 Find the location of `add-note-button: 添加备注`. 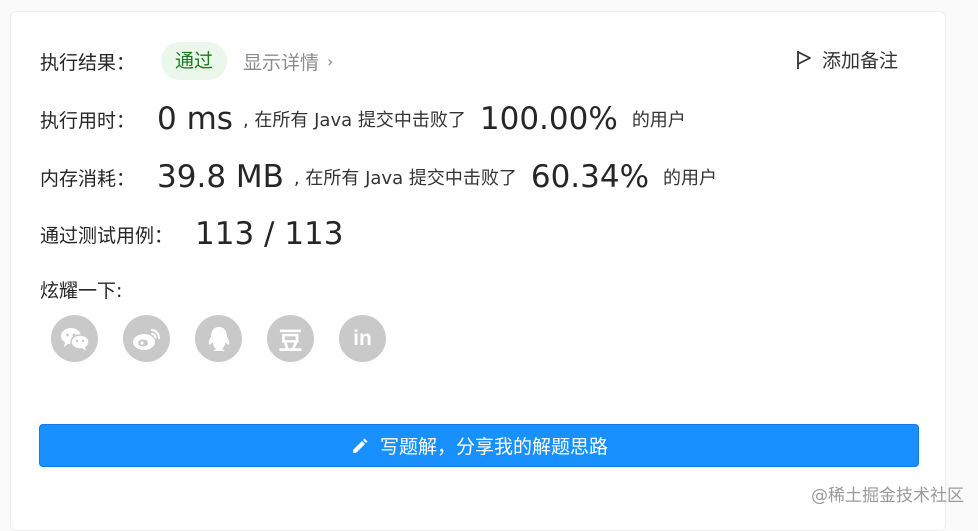

add-note-button: 添加备注 is located at coordinates (847, 59).